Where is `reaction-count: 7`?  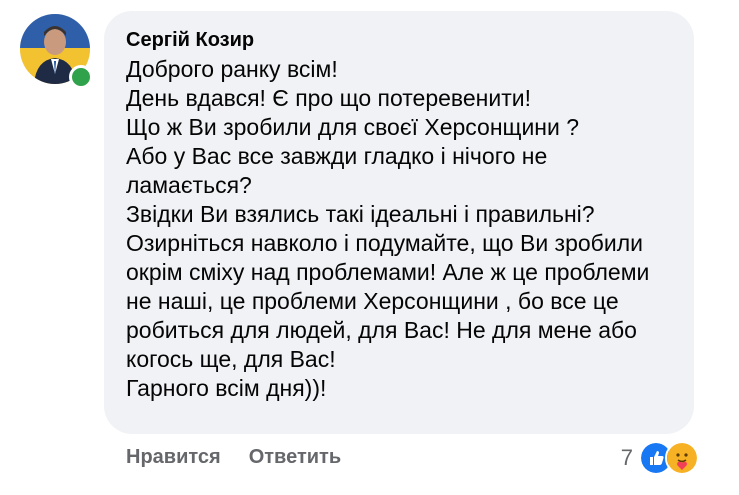 reaction-count: 7 is located at coordinates (626, 457).